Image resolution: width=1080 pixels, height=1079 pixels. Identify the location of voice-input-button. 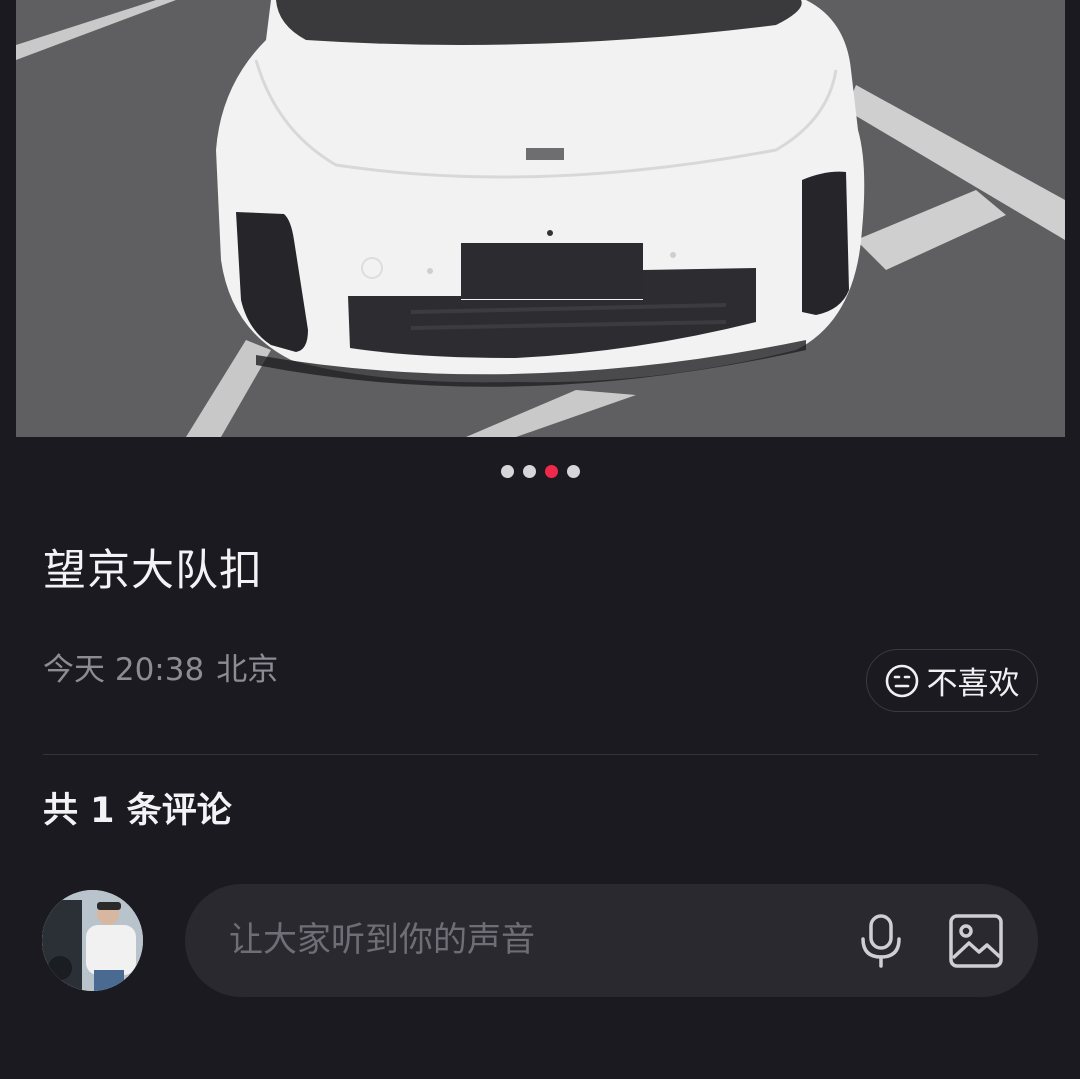
(881, 941).